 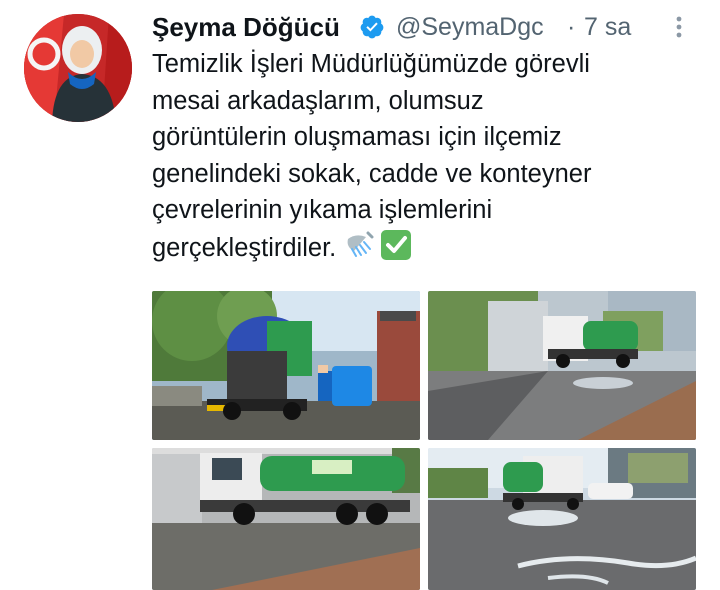 What do you see at coordinates (318, 100) in the screenshot?
I see `tweet-line: mesai arkadaşlarım, olumsuz` at bounding box center [318, 100].